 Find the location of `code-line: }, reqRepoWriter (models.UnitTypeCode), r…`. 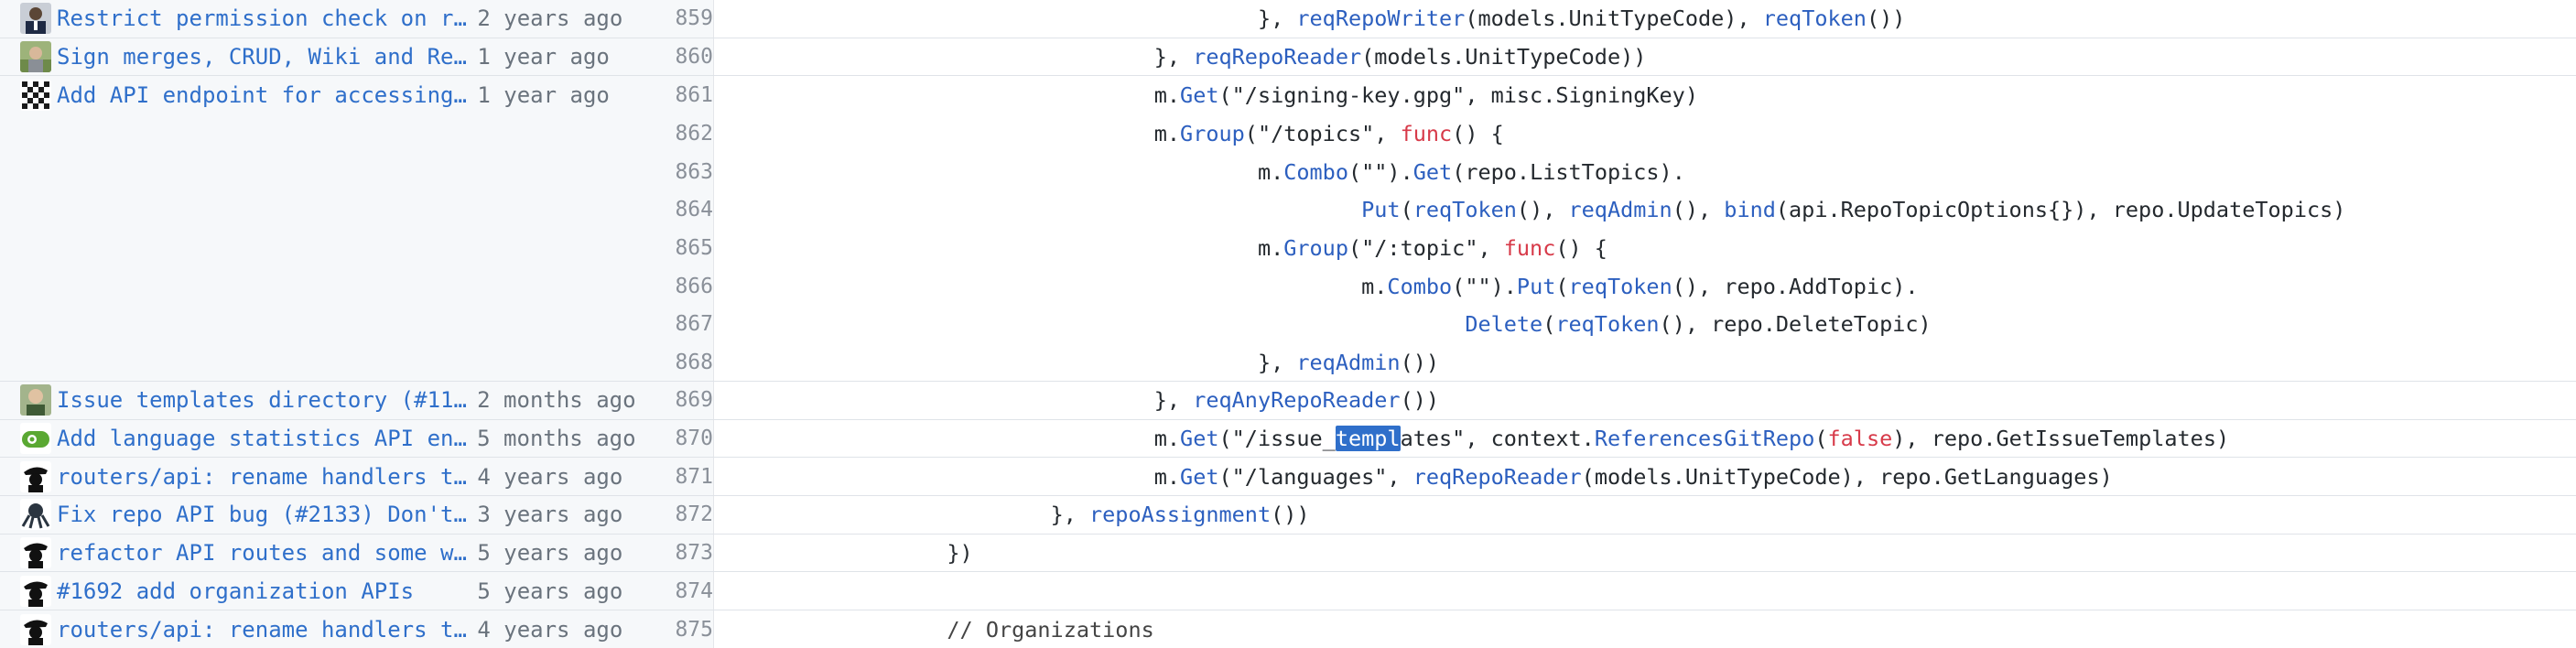

code-line: }, reqRepoWriter (models.UnitTypeCode), r… is located at coordinates (1645, 19).